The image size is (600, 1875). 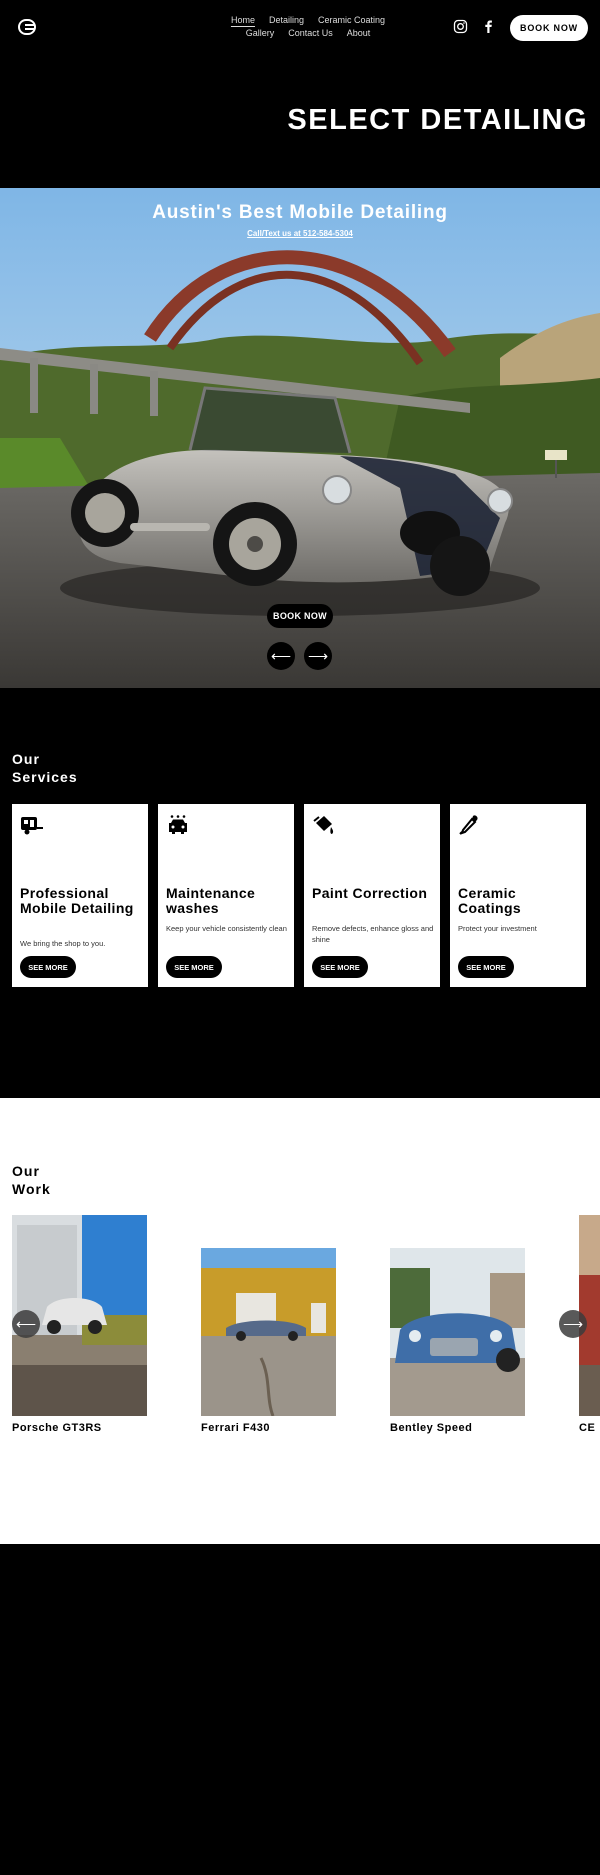 I want to click on hero-prev-button: ⟵, so click(x=281, y=656).